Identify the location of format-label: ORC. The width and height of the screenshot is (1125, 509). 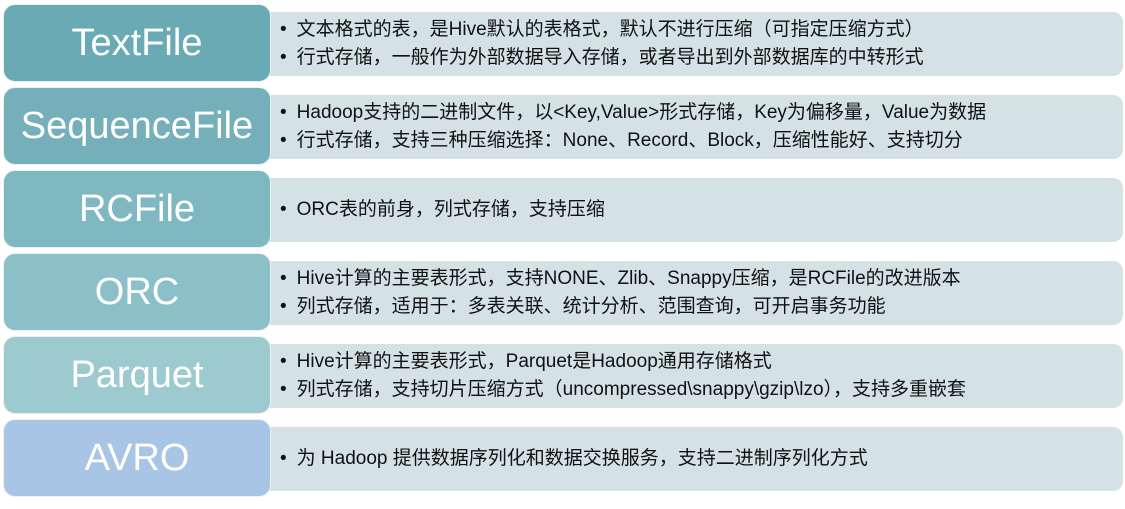
(137, 292).